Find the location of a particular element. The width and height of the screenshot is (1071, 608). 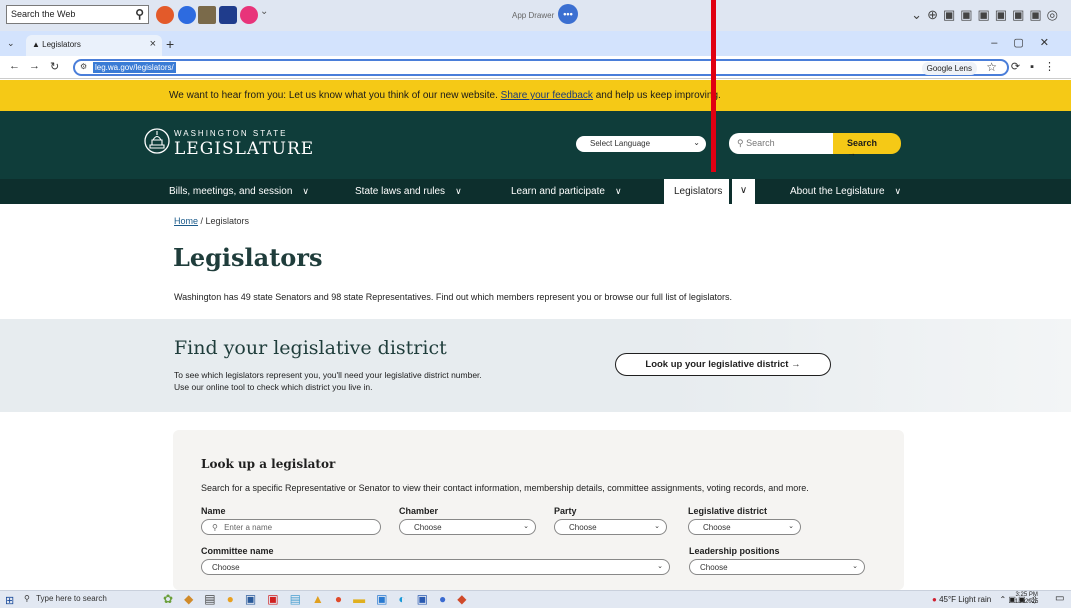

tab-search-chevron-icon: ⌄ is located at coordinates (11, 43).